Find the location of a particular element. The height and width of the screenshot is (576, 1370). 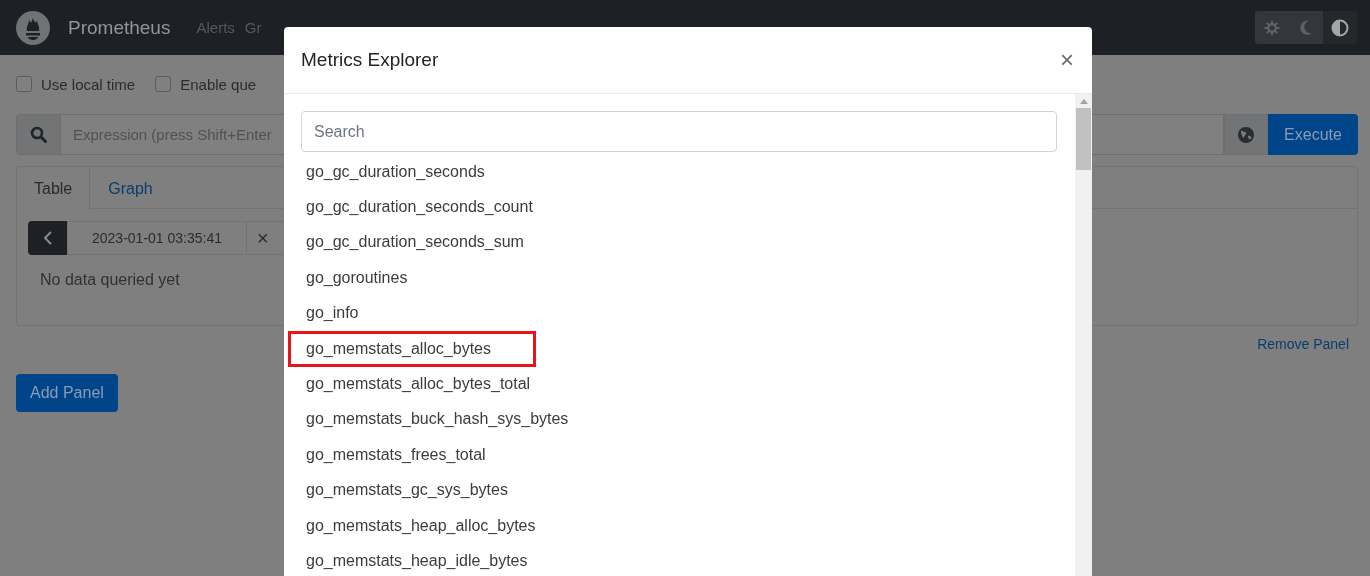

metric-item: go_goroutines is located at coordinates (354, 277).